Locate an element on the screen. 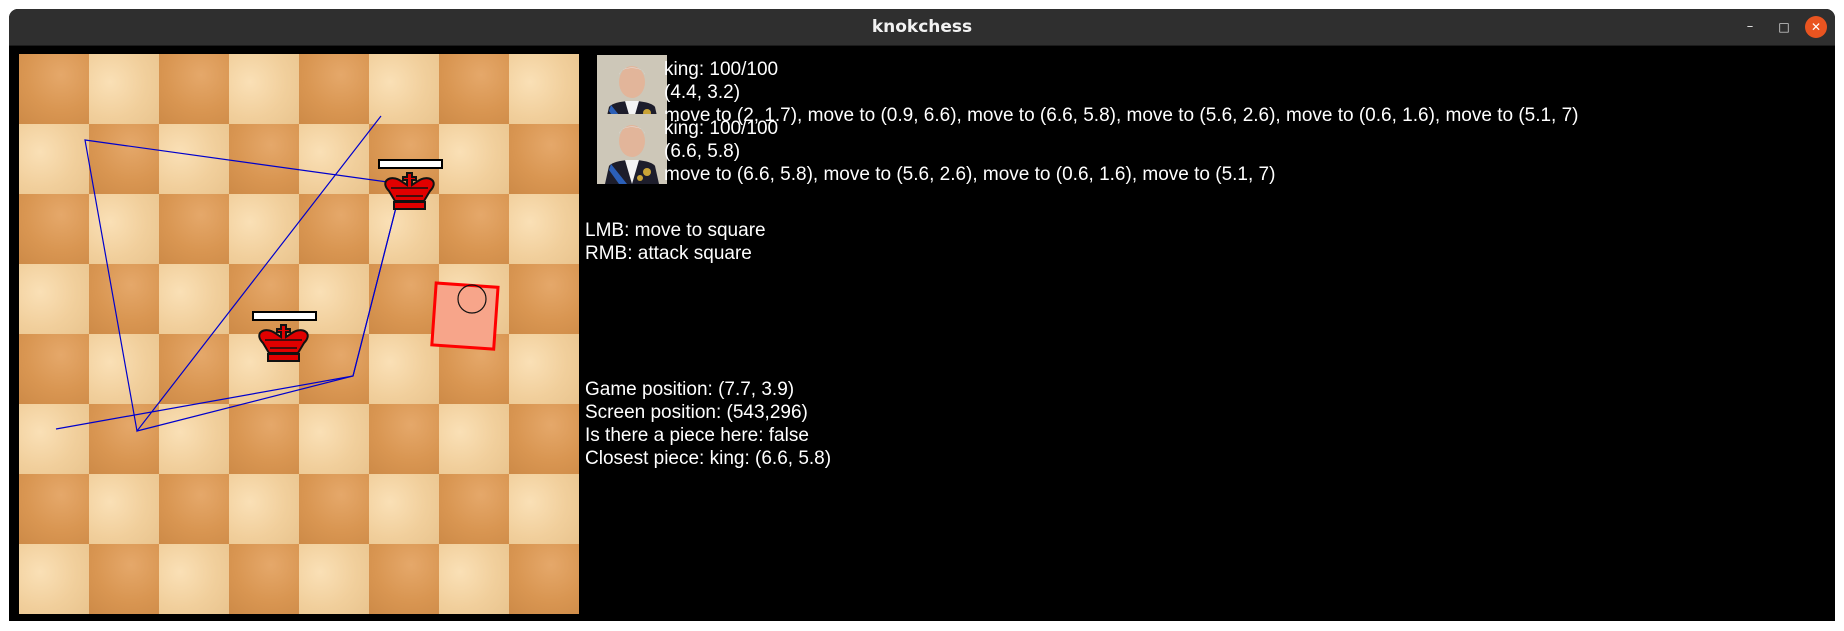 The width and height of the screenshot is (1844, 631). piece-1-health: king: 100/100 is located at coordinates (721, 69).